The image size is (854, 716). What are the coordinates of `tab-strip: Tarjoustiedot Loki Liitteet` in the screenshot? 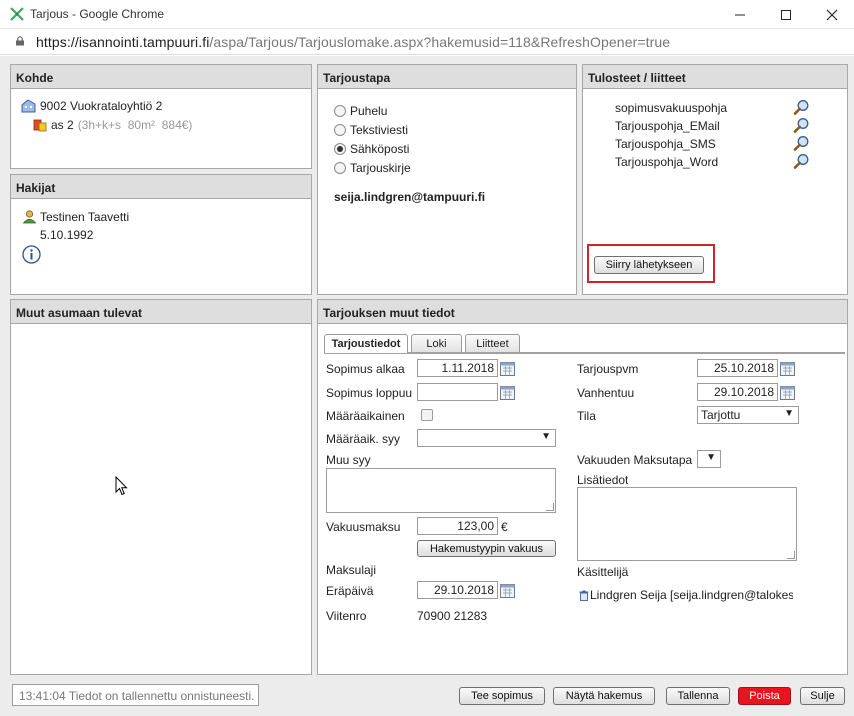 It's located at (584, 344).